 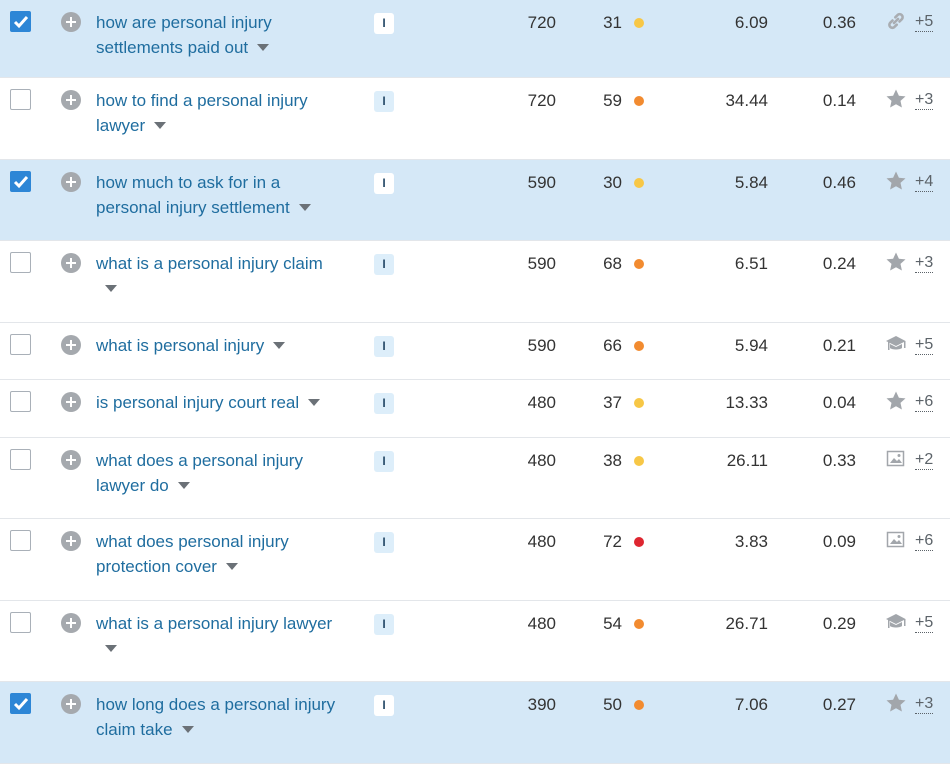 I want to click on more-serp-features-link: +4, so click(x=924, y=182).